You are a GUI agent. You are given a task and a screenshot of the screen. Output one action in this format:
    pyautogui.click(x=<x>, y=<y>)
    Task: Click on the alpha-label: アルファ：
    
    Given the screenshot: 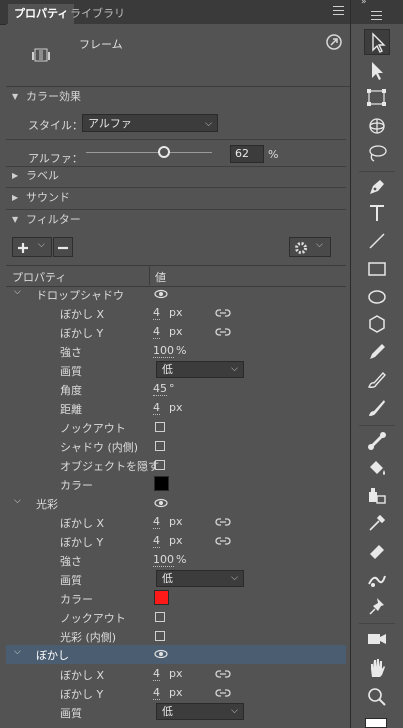 What is the action you would take?
    pyautogui.click(x=55, y=158)
    